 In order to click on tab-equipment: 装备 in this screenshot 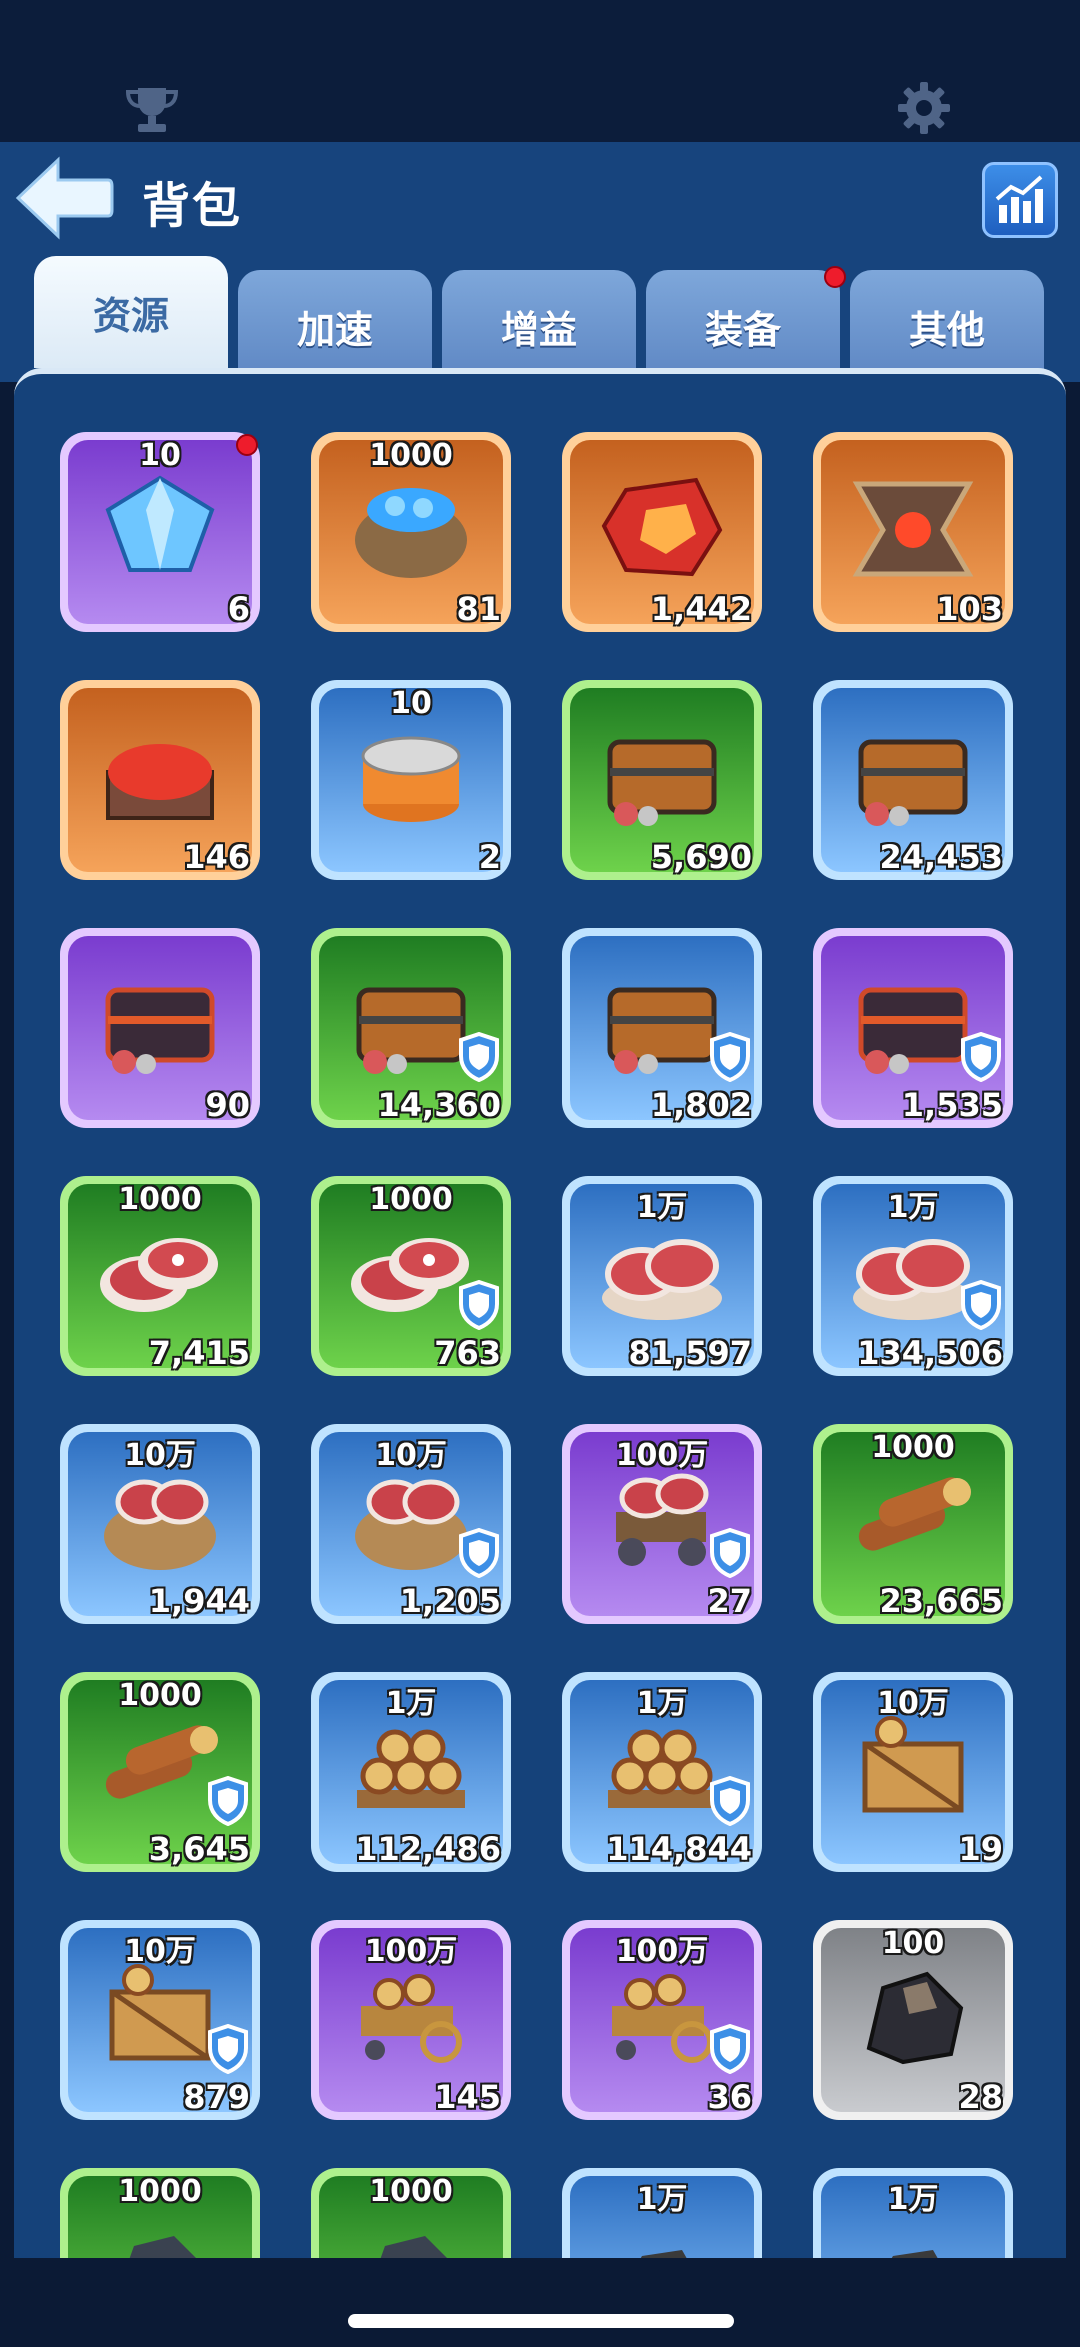, I will do `click(746, 324)`.